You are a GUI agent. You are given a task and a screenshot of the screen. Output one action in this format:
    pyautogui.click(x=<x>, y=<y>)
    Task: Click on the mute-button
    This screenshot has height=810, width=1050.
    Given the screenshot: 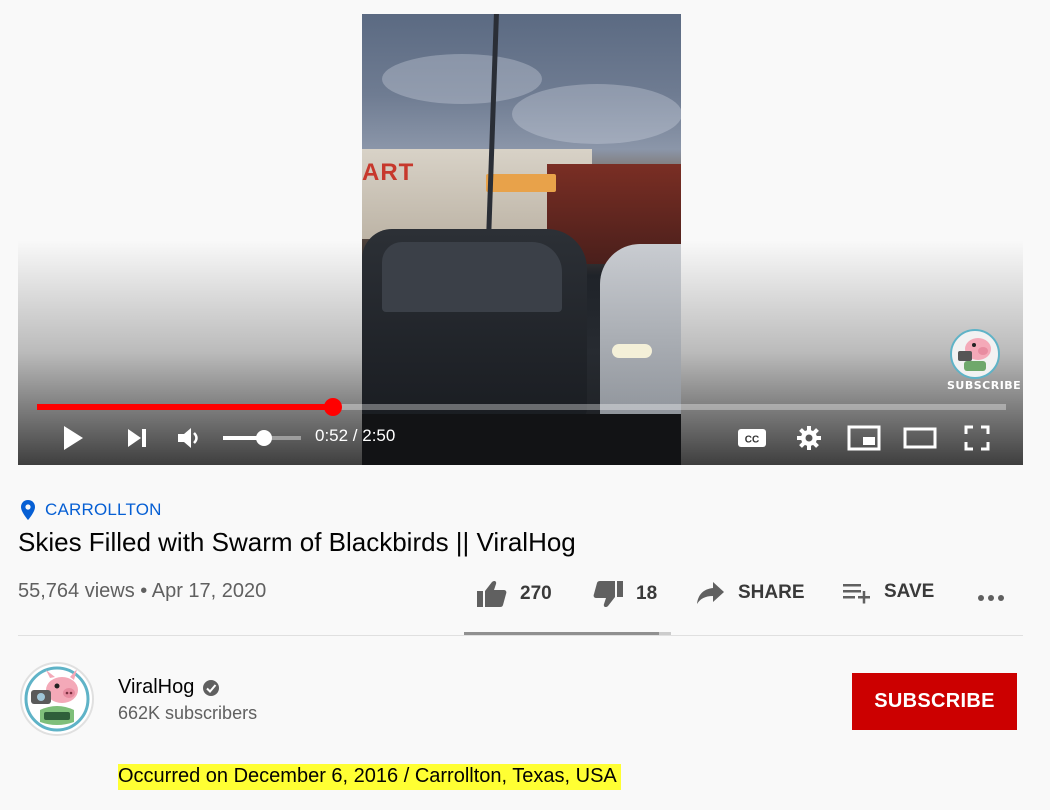 What is the action you would take?
    pyautogui.click(x=190, y=438)
    